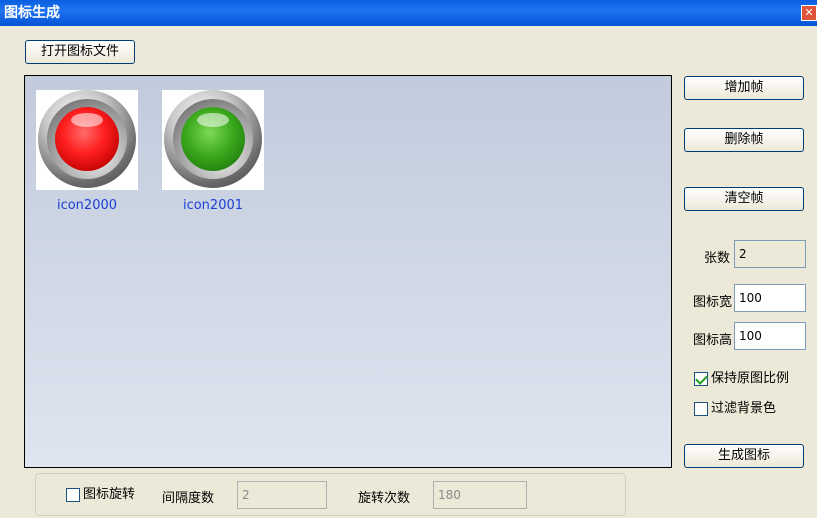 Image resolution: width=817 pixels, height=518 pixels. I want to click on red-lamp-icon, so click(87, 139).